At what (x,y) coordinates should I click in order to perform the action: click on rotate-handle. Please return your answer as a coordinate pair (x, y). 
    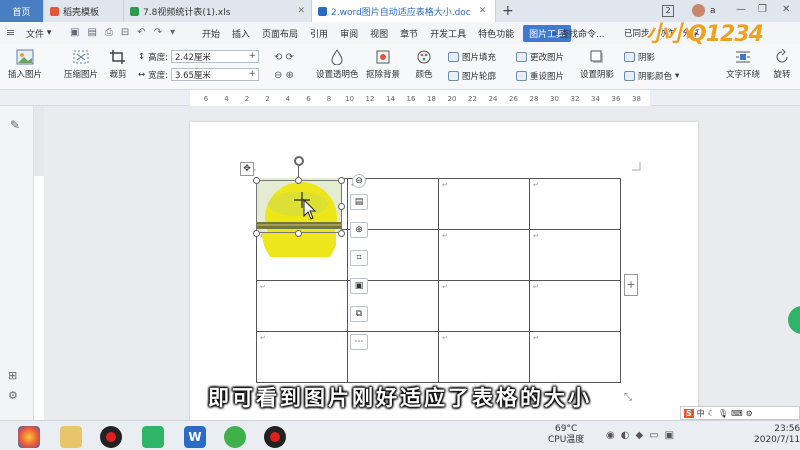
    Looking at the image, I should click on (299, 161).